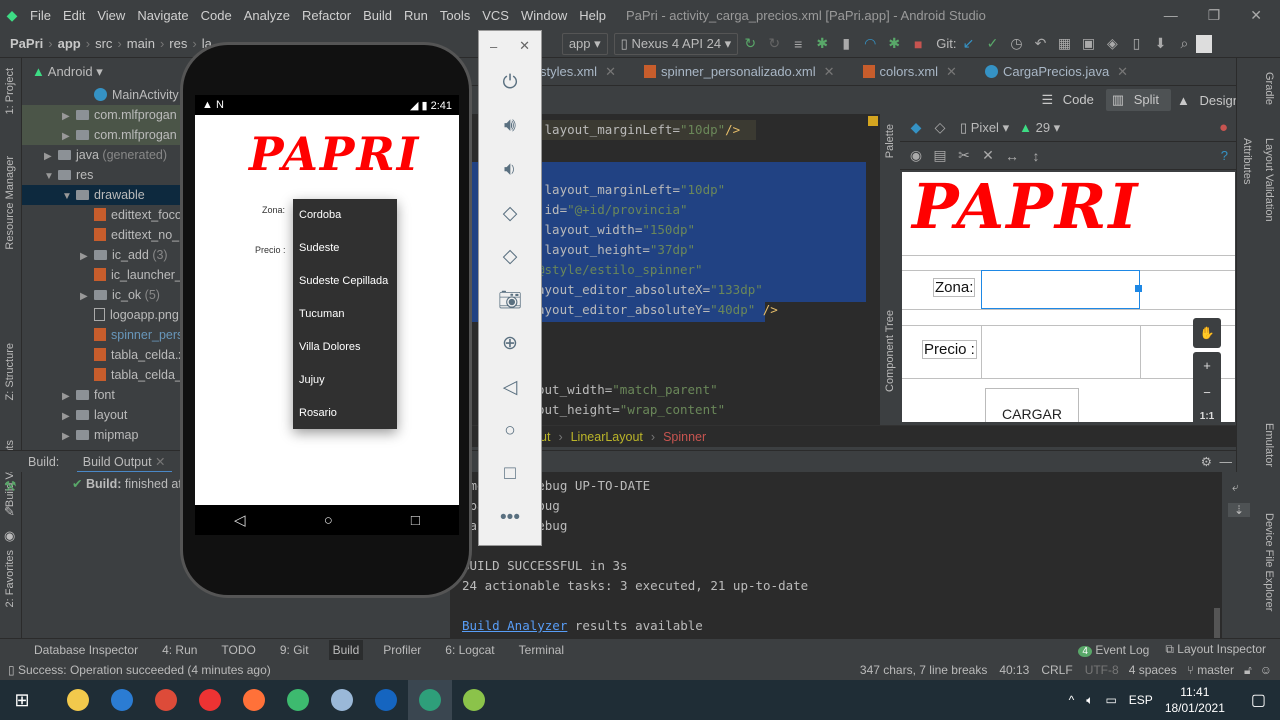 The width and height of the screenshot is (1280, 720). I want to click on error-icon: ●, so click(1223, 127).